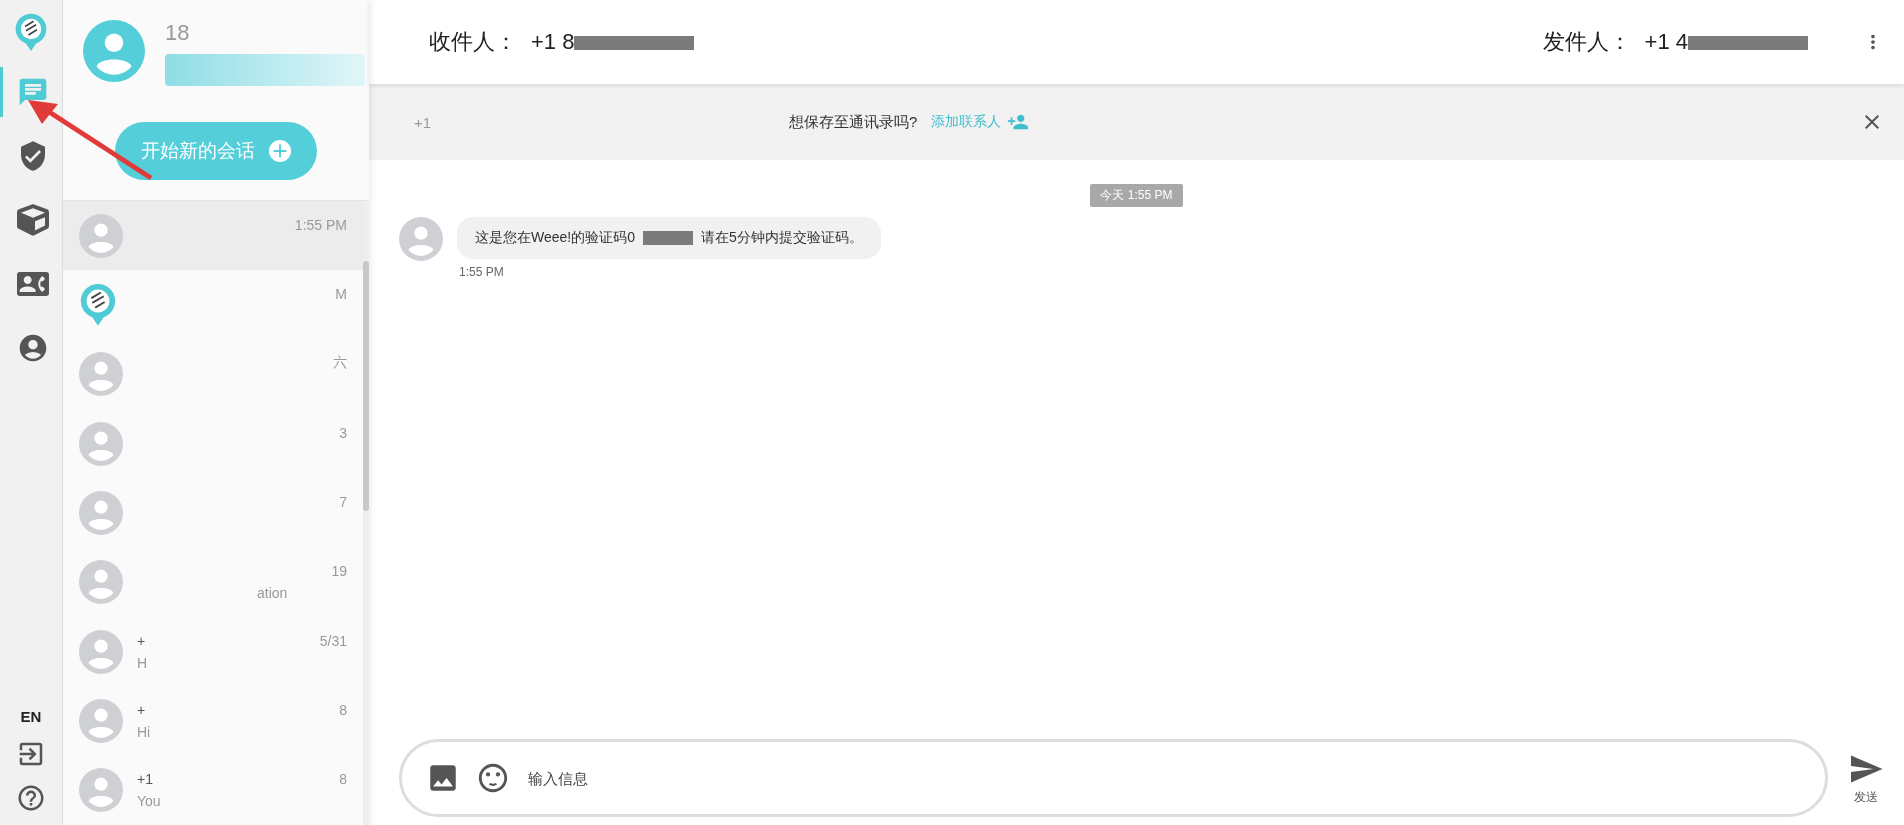 This screenshot has width=1904, height=825. What do you see at coordinates (213, 651) in the screenshot?
I see `conversation-item: + 5/31 H` at bounding box center [213, 651].